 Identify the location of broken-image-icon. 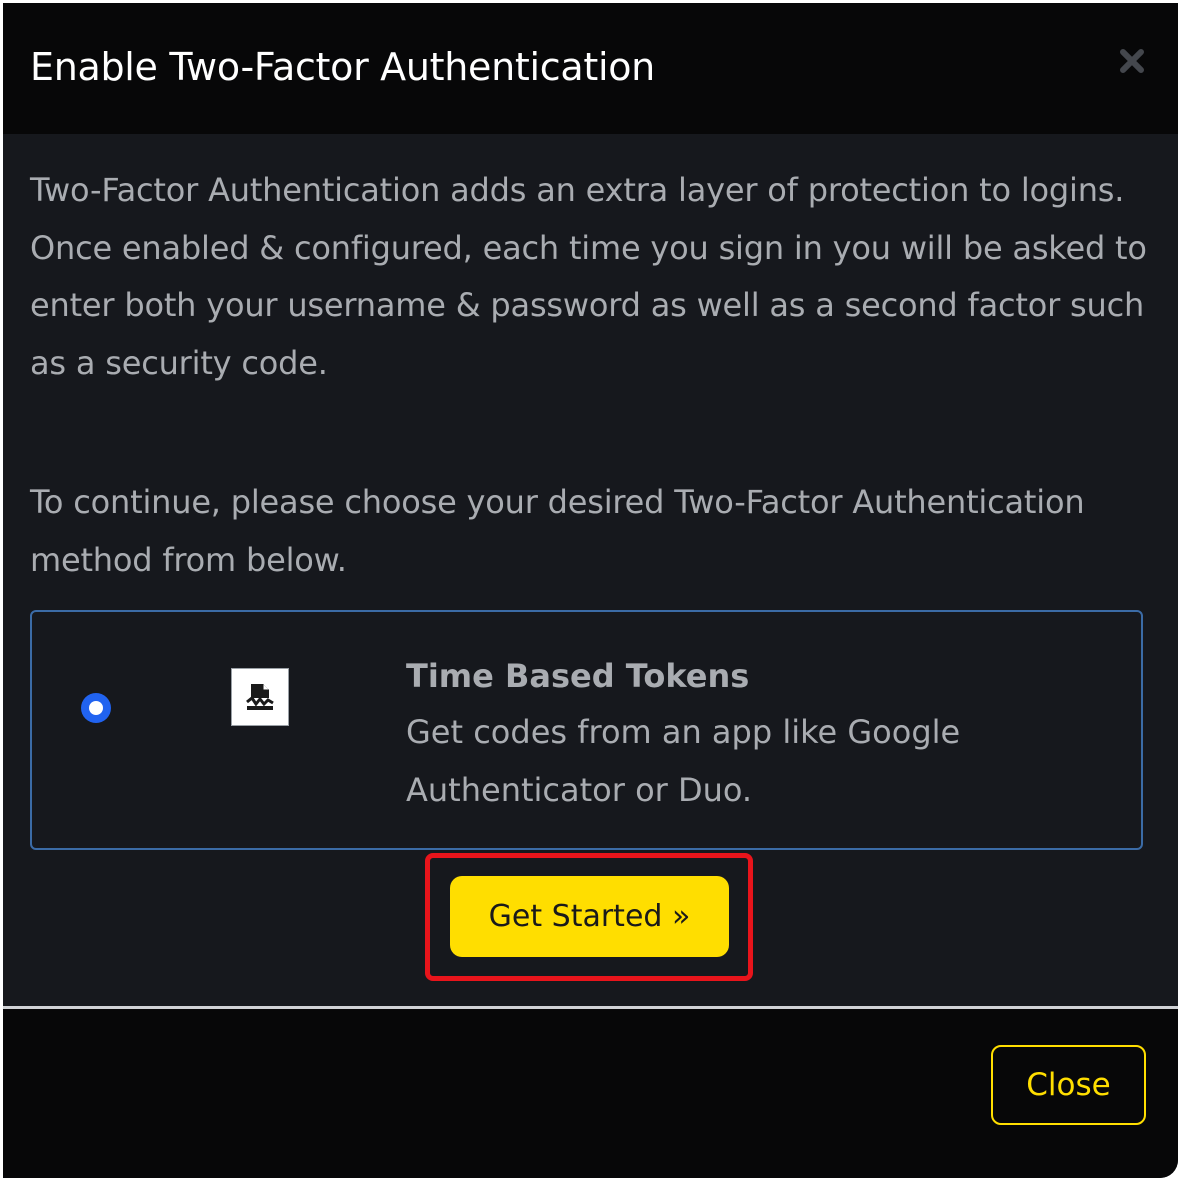
(260, 697).